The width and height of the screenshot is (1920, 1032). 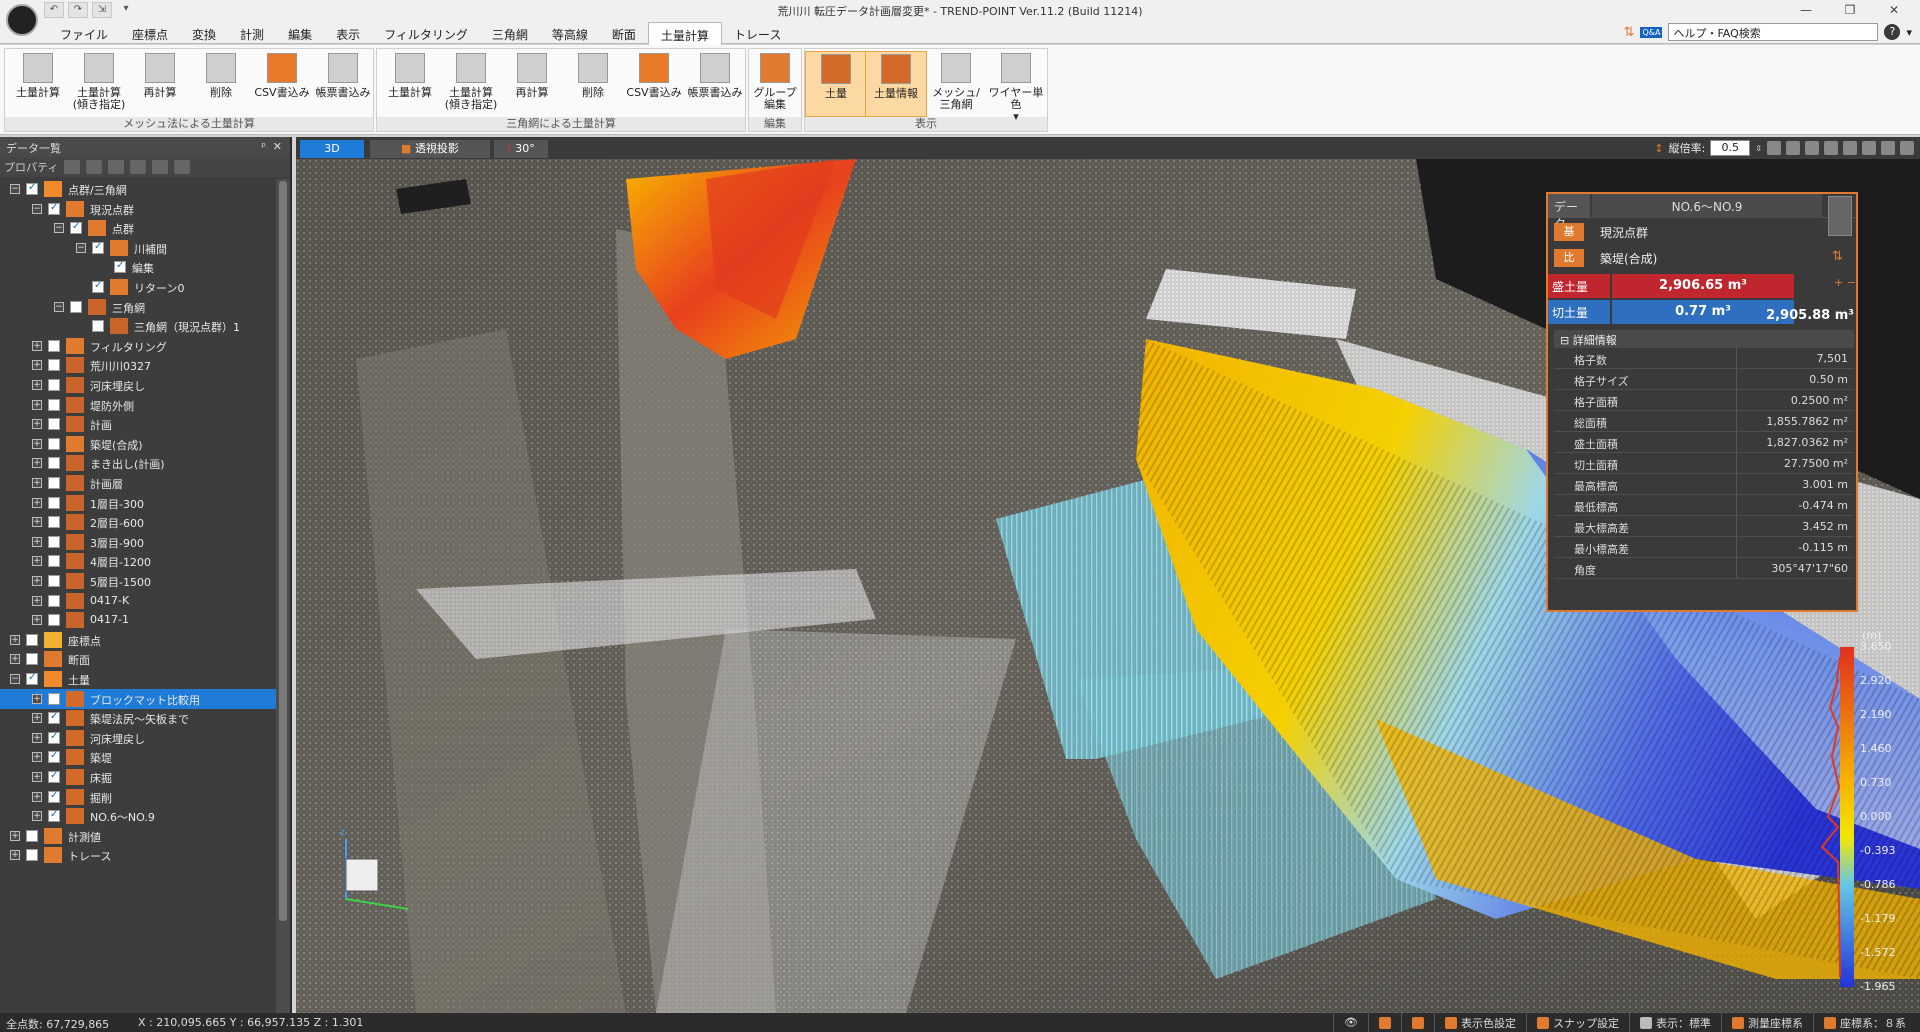 I want to click on tree-node: + 計測値, so click(x=138, y=836).